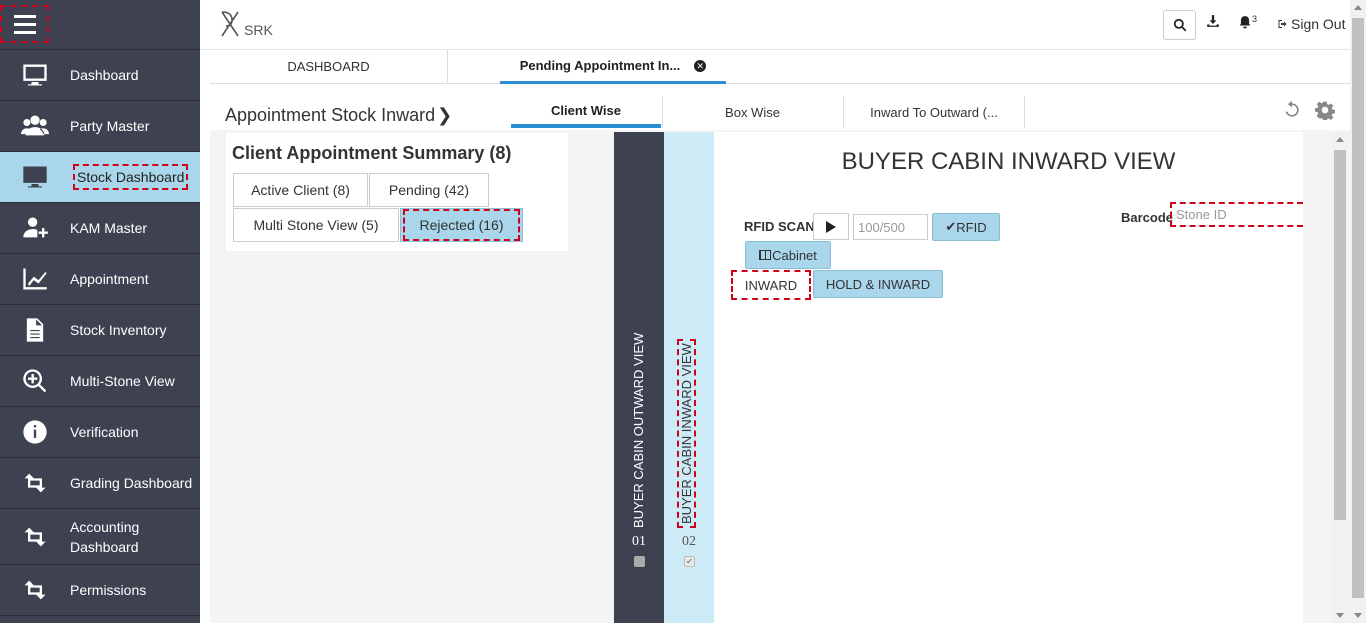 Image resolution: width=1366 pixels, height=623 pixels. I want to click on tab-box-wise: Box Wise, so click(752, 112).